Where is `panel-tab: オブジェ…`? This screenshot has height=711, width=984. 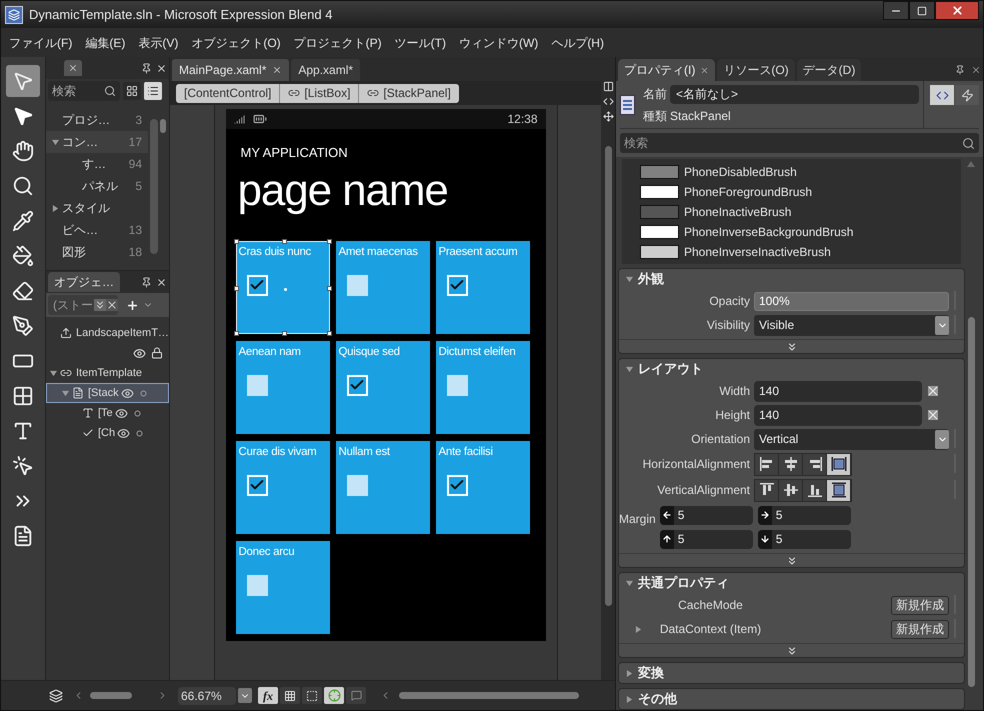 panel-tab: オブジェ… is located at coordinates (84, 282).